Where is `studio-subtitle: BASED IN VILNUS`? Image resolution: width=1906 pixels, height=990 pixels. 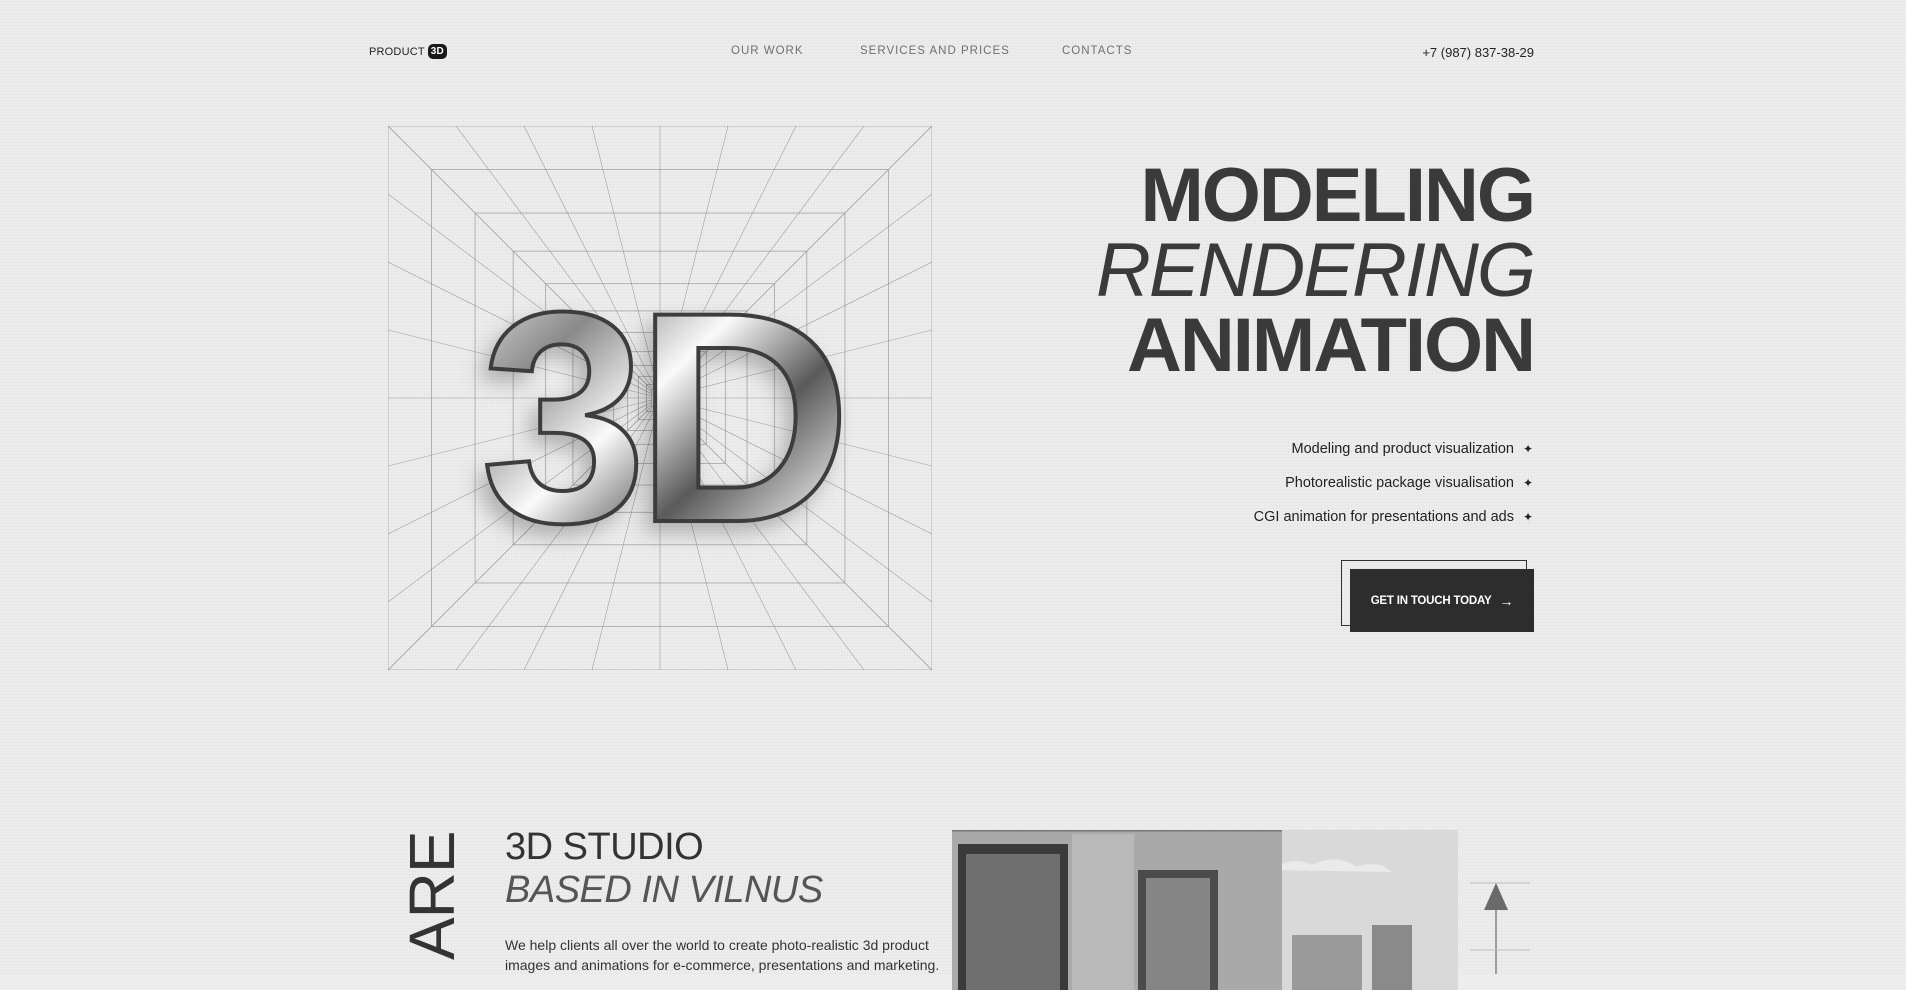 studio-subtitle: BASED IN VILNUS is located at coordinates (664, 890).